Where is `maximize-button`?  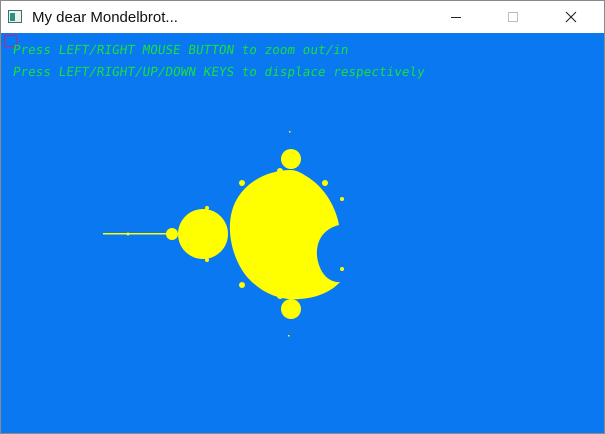
maximize-button is located at coordinates (513, 17).